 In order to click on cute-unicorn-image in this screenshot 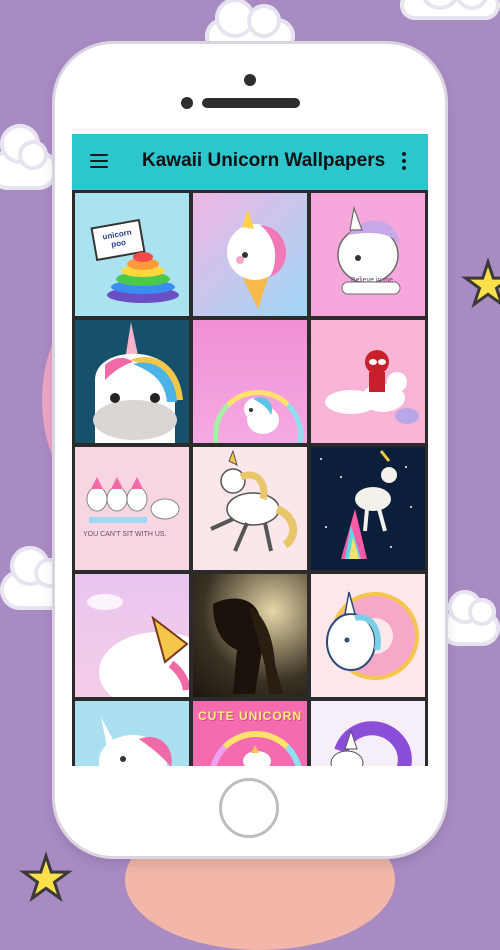, I will do `click(257, 755)`.